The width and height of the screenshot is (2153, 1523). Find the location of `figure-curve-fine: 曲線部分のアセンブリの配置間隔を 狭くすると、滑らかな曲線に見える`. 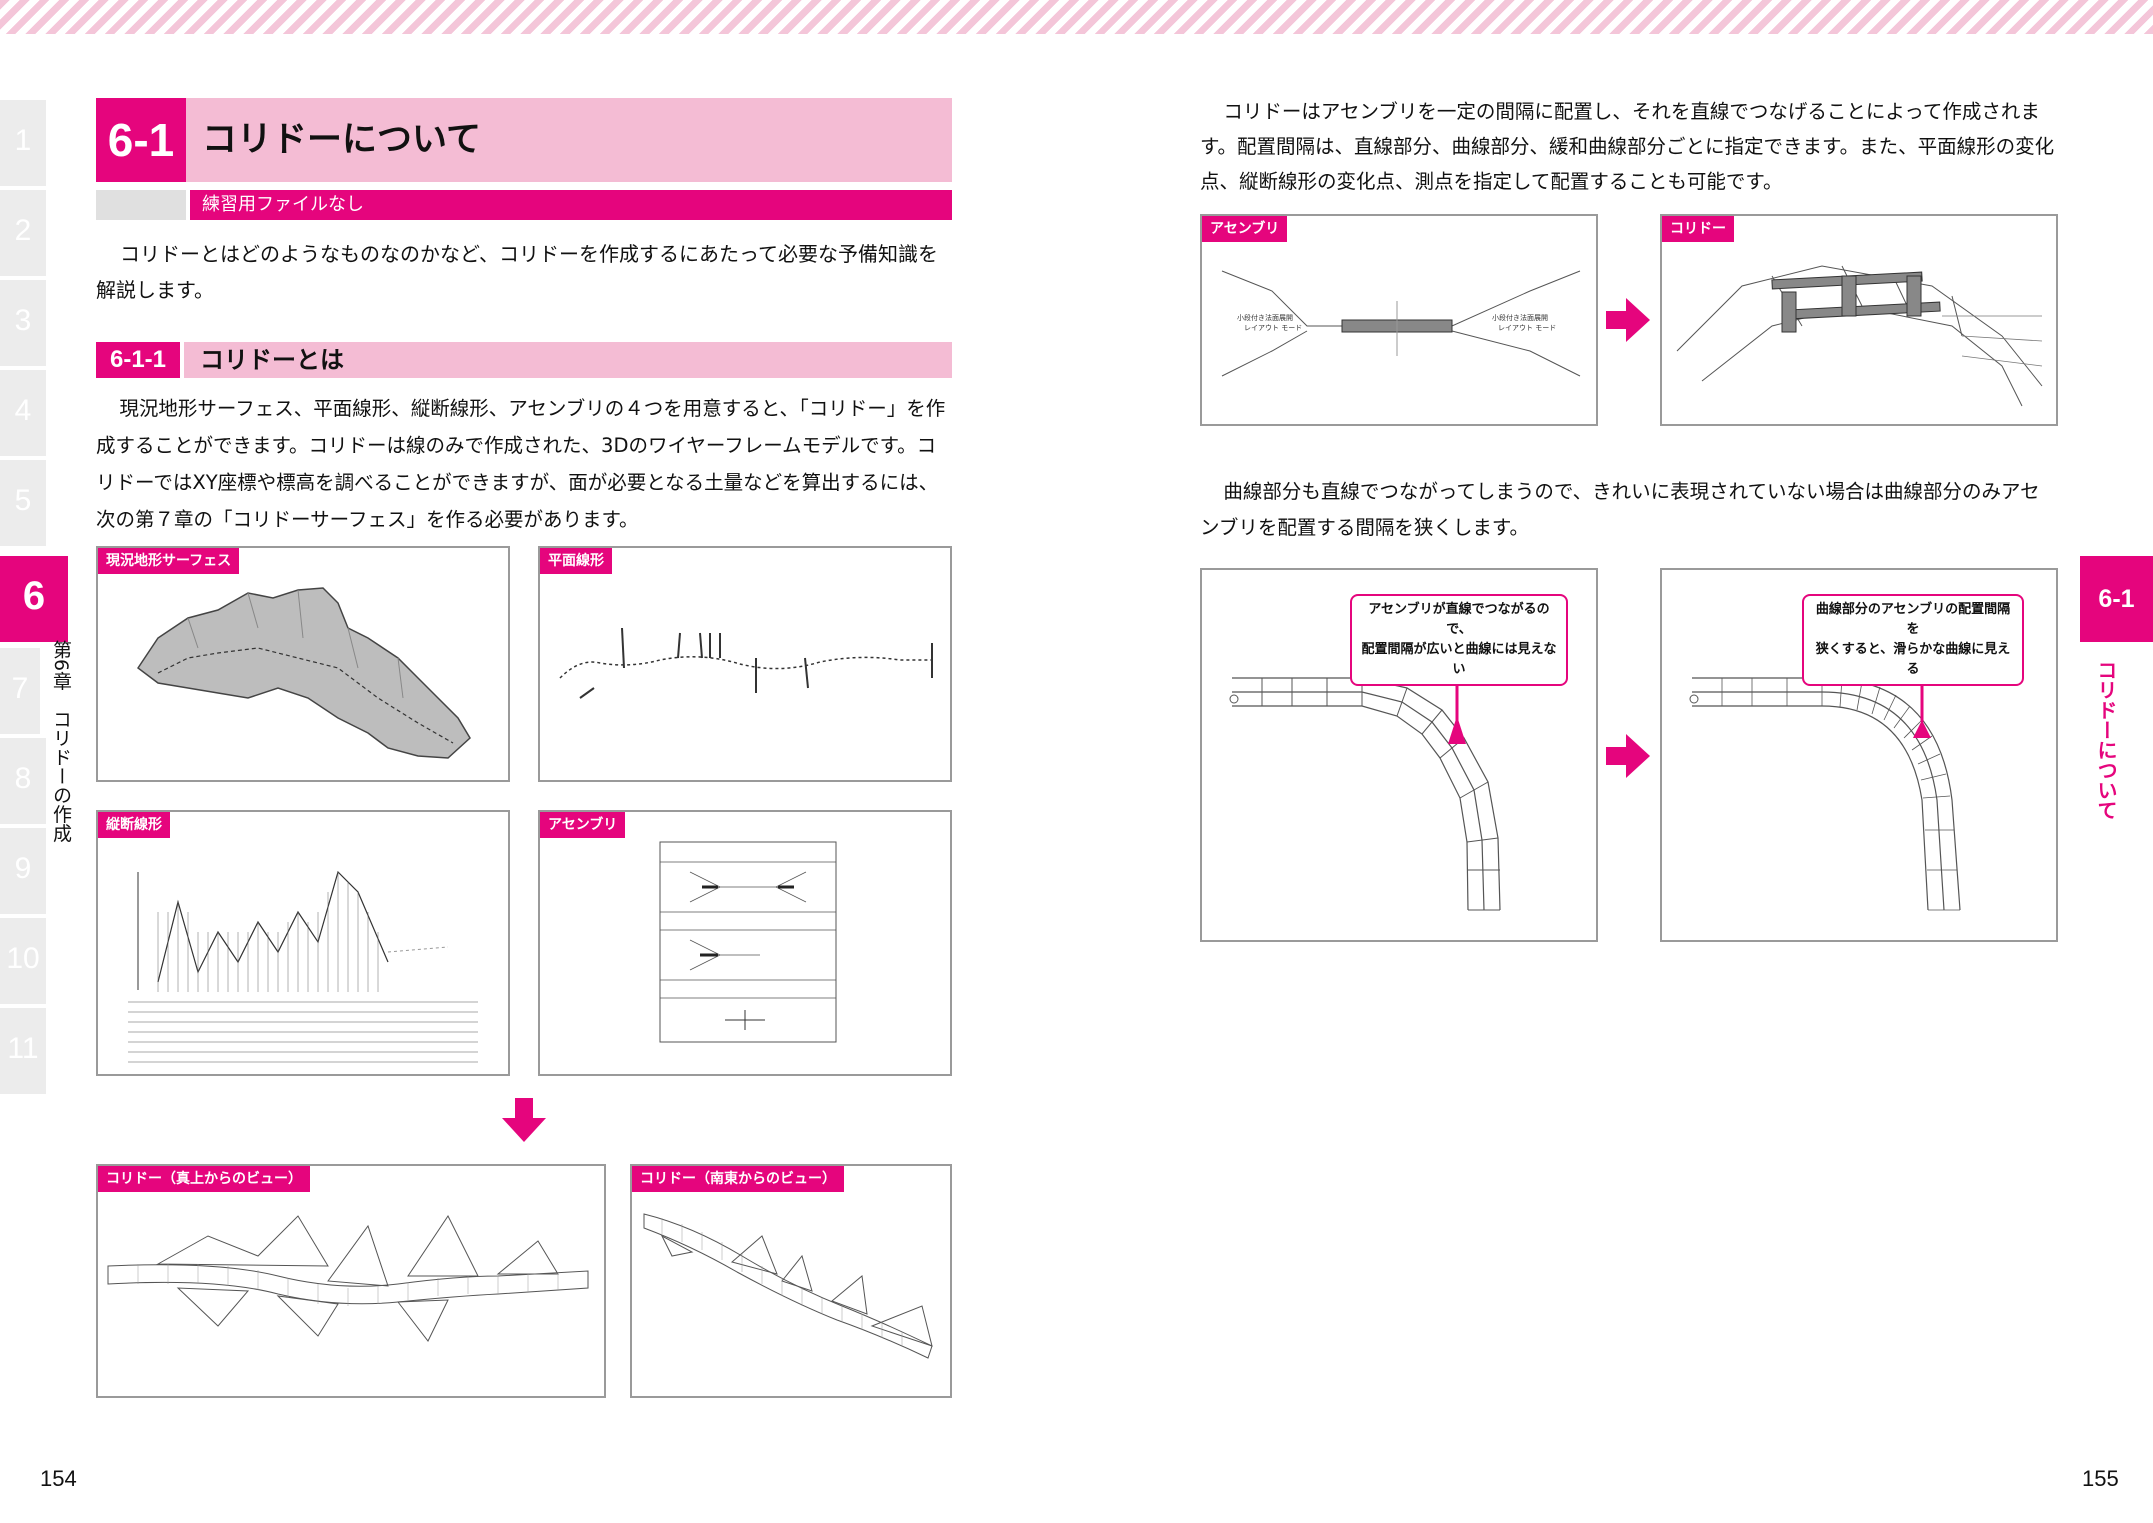

figure-curve-fine: 曲線部分のアセンブリの配置間隔を 狭くすると、滑らかな曲線に見える is located at coordinates (1859, 755).